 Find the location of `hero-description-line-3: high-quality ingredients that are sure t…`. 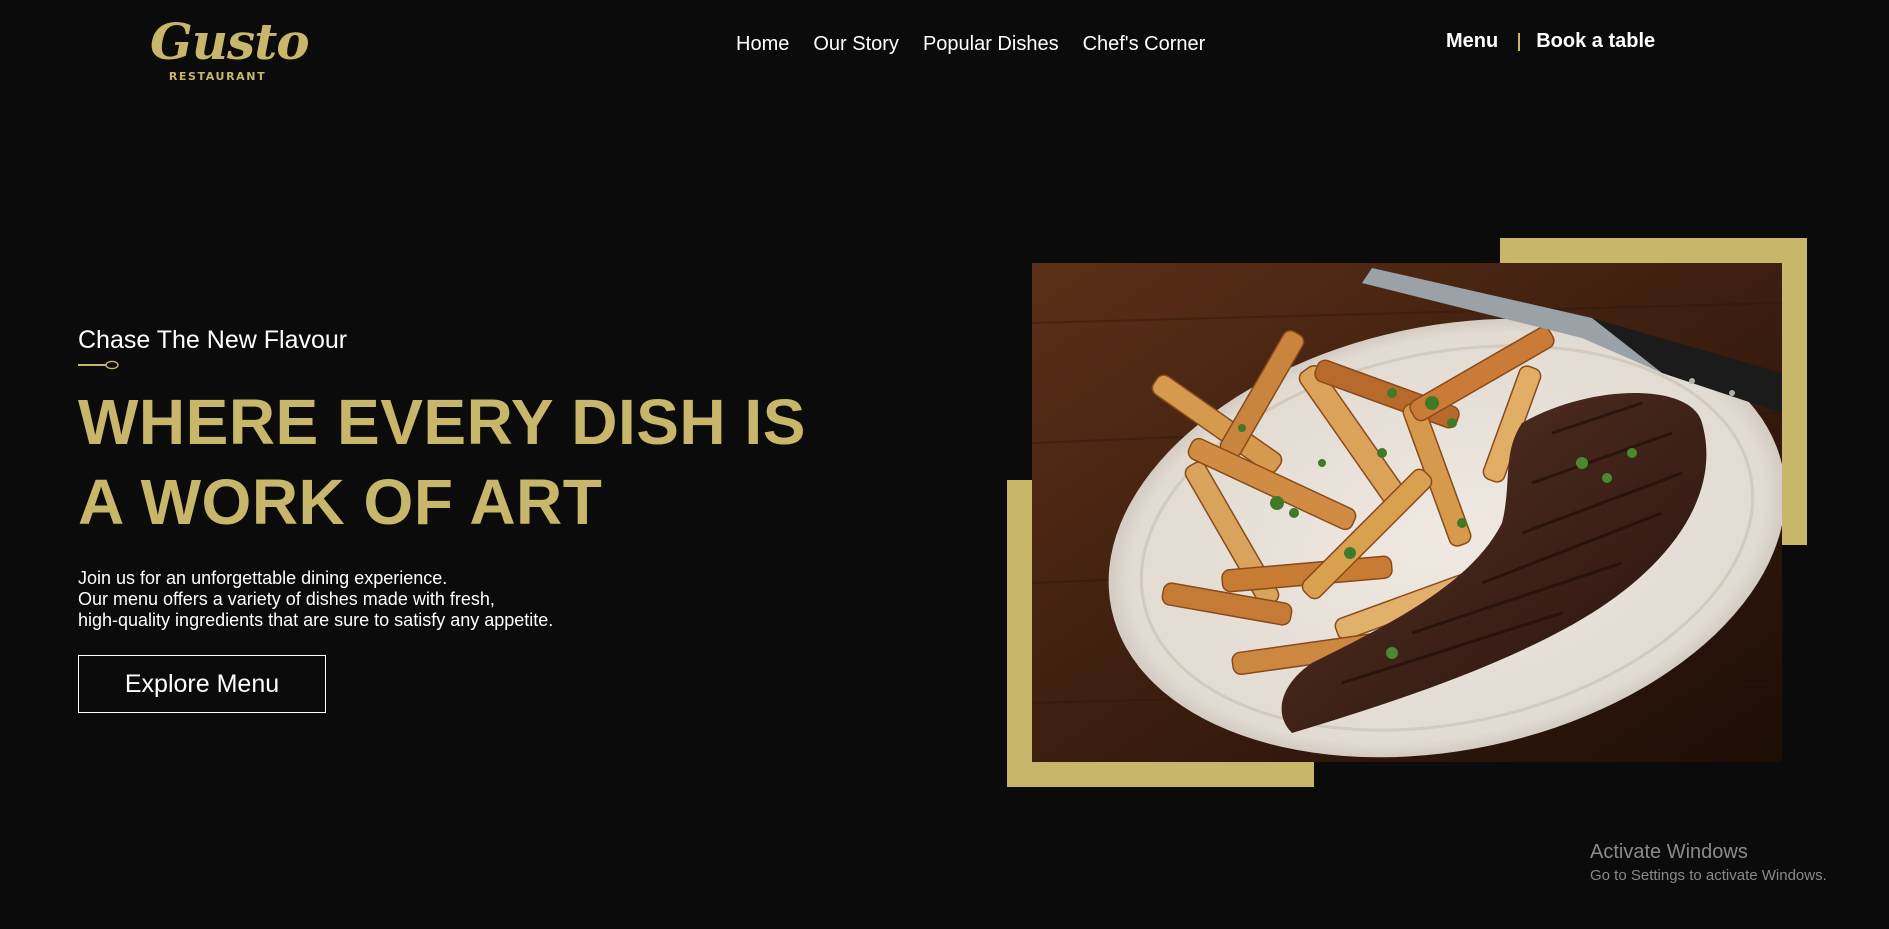

hero-description-line-3: high-quality ingredients that are sure t… is located at coordinates (316, 620).